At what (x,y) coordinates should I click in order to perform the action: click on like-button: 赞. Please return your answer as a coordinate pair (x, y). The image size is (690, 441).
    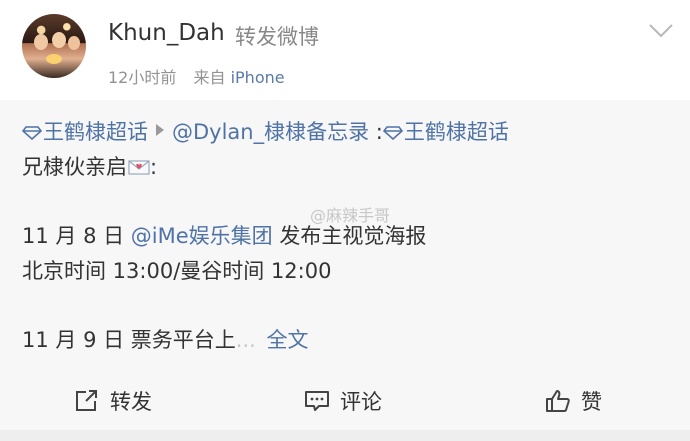
    Looking at the image, I should click on (573, 401).